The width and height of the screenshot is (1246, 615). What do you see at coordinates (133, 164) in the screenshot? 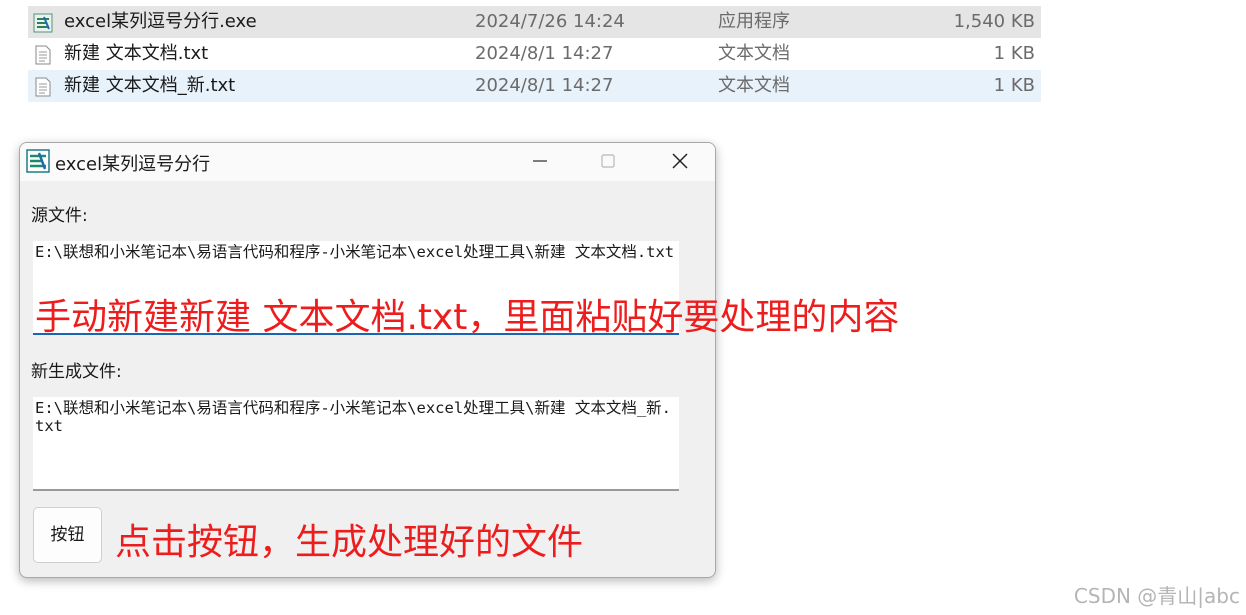
I see `window-title: excel某列逗号分行` at bounding box center [133, 164].